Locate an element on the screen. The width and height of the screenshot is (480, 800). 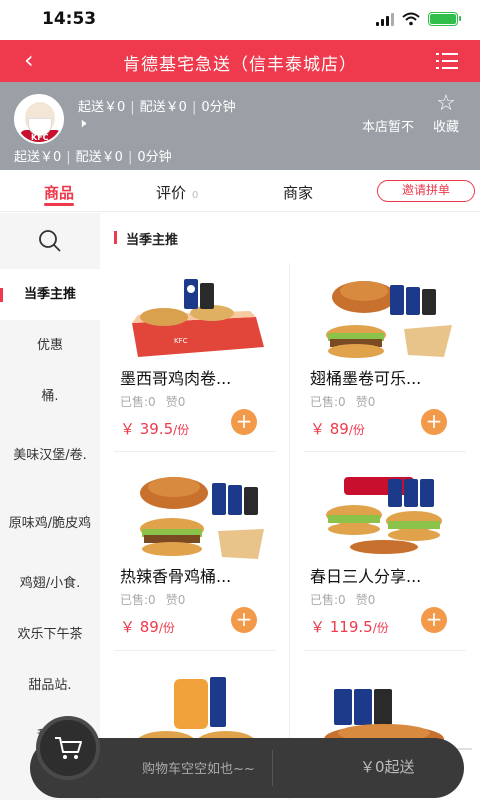
kfc-logo: KFC is located at coordinates (39, 119).